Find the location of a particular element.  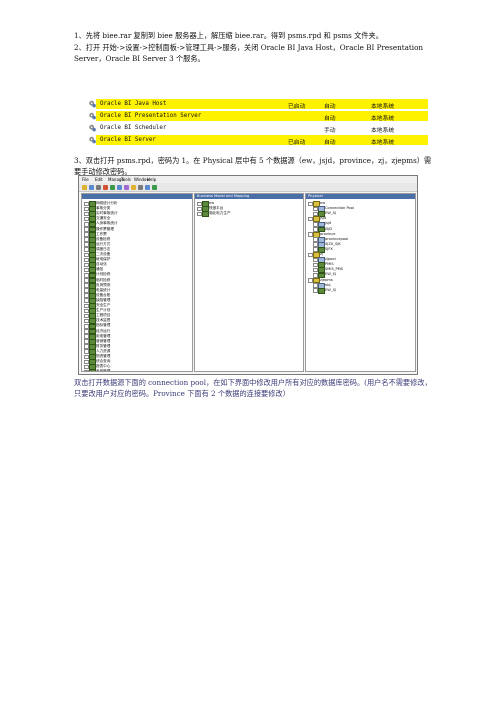

tree-item-label: 湖北电力生产 is located at coordinates (220, 213).